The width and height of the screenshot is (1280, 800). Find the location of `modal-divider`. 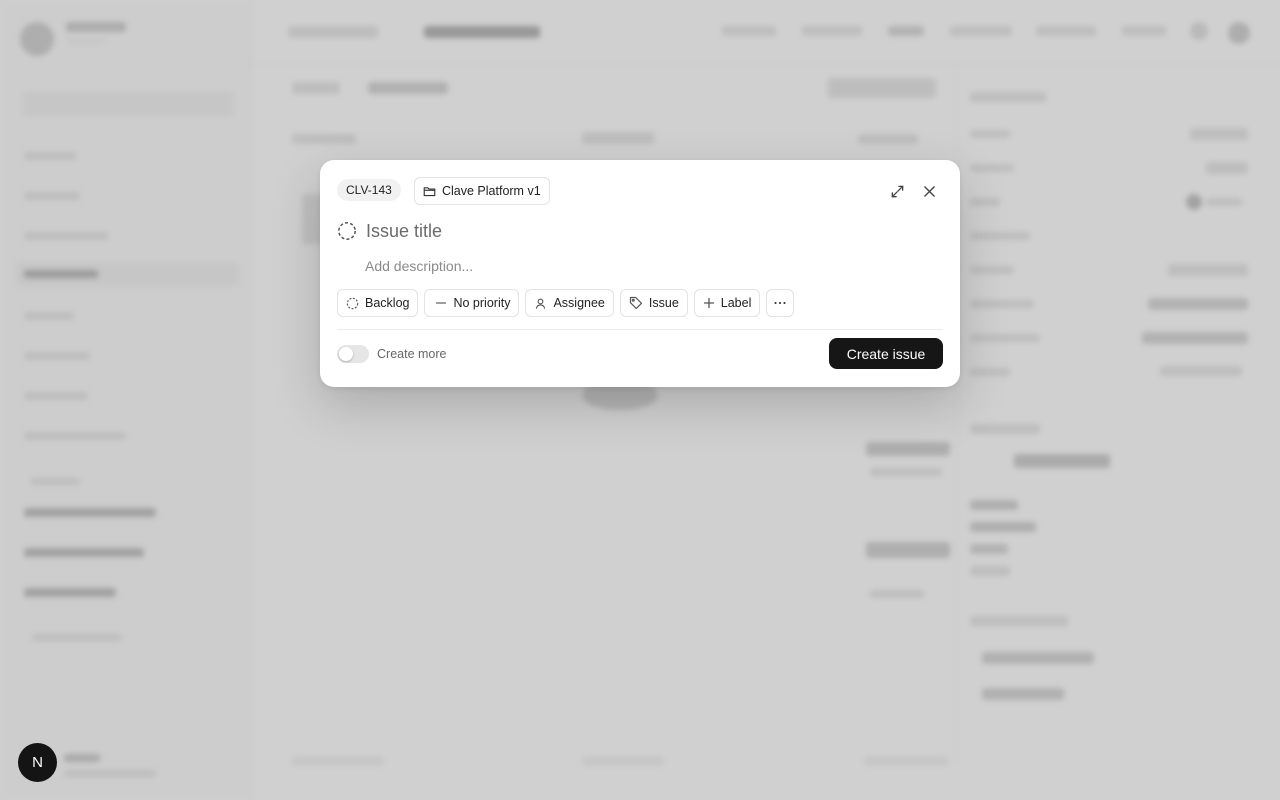

modal-divider is located at coordinates (640, 329).